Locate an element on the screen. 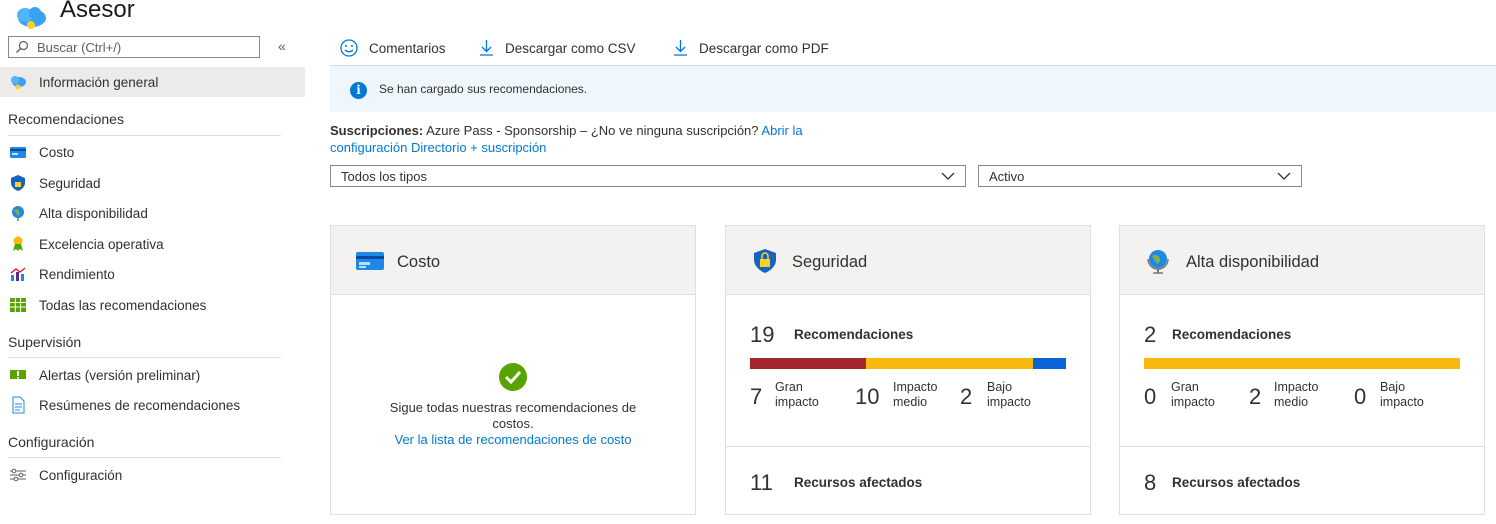 The width and height of the screenshot is (1496, 524). card-header: Costo is located at coordinates (513, 260).